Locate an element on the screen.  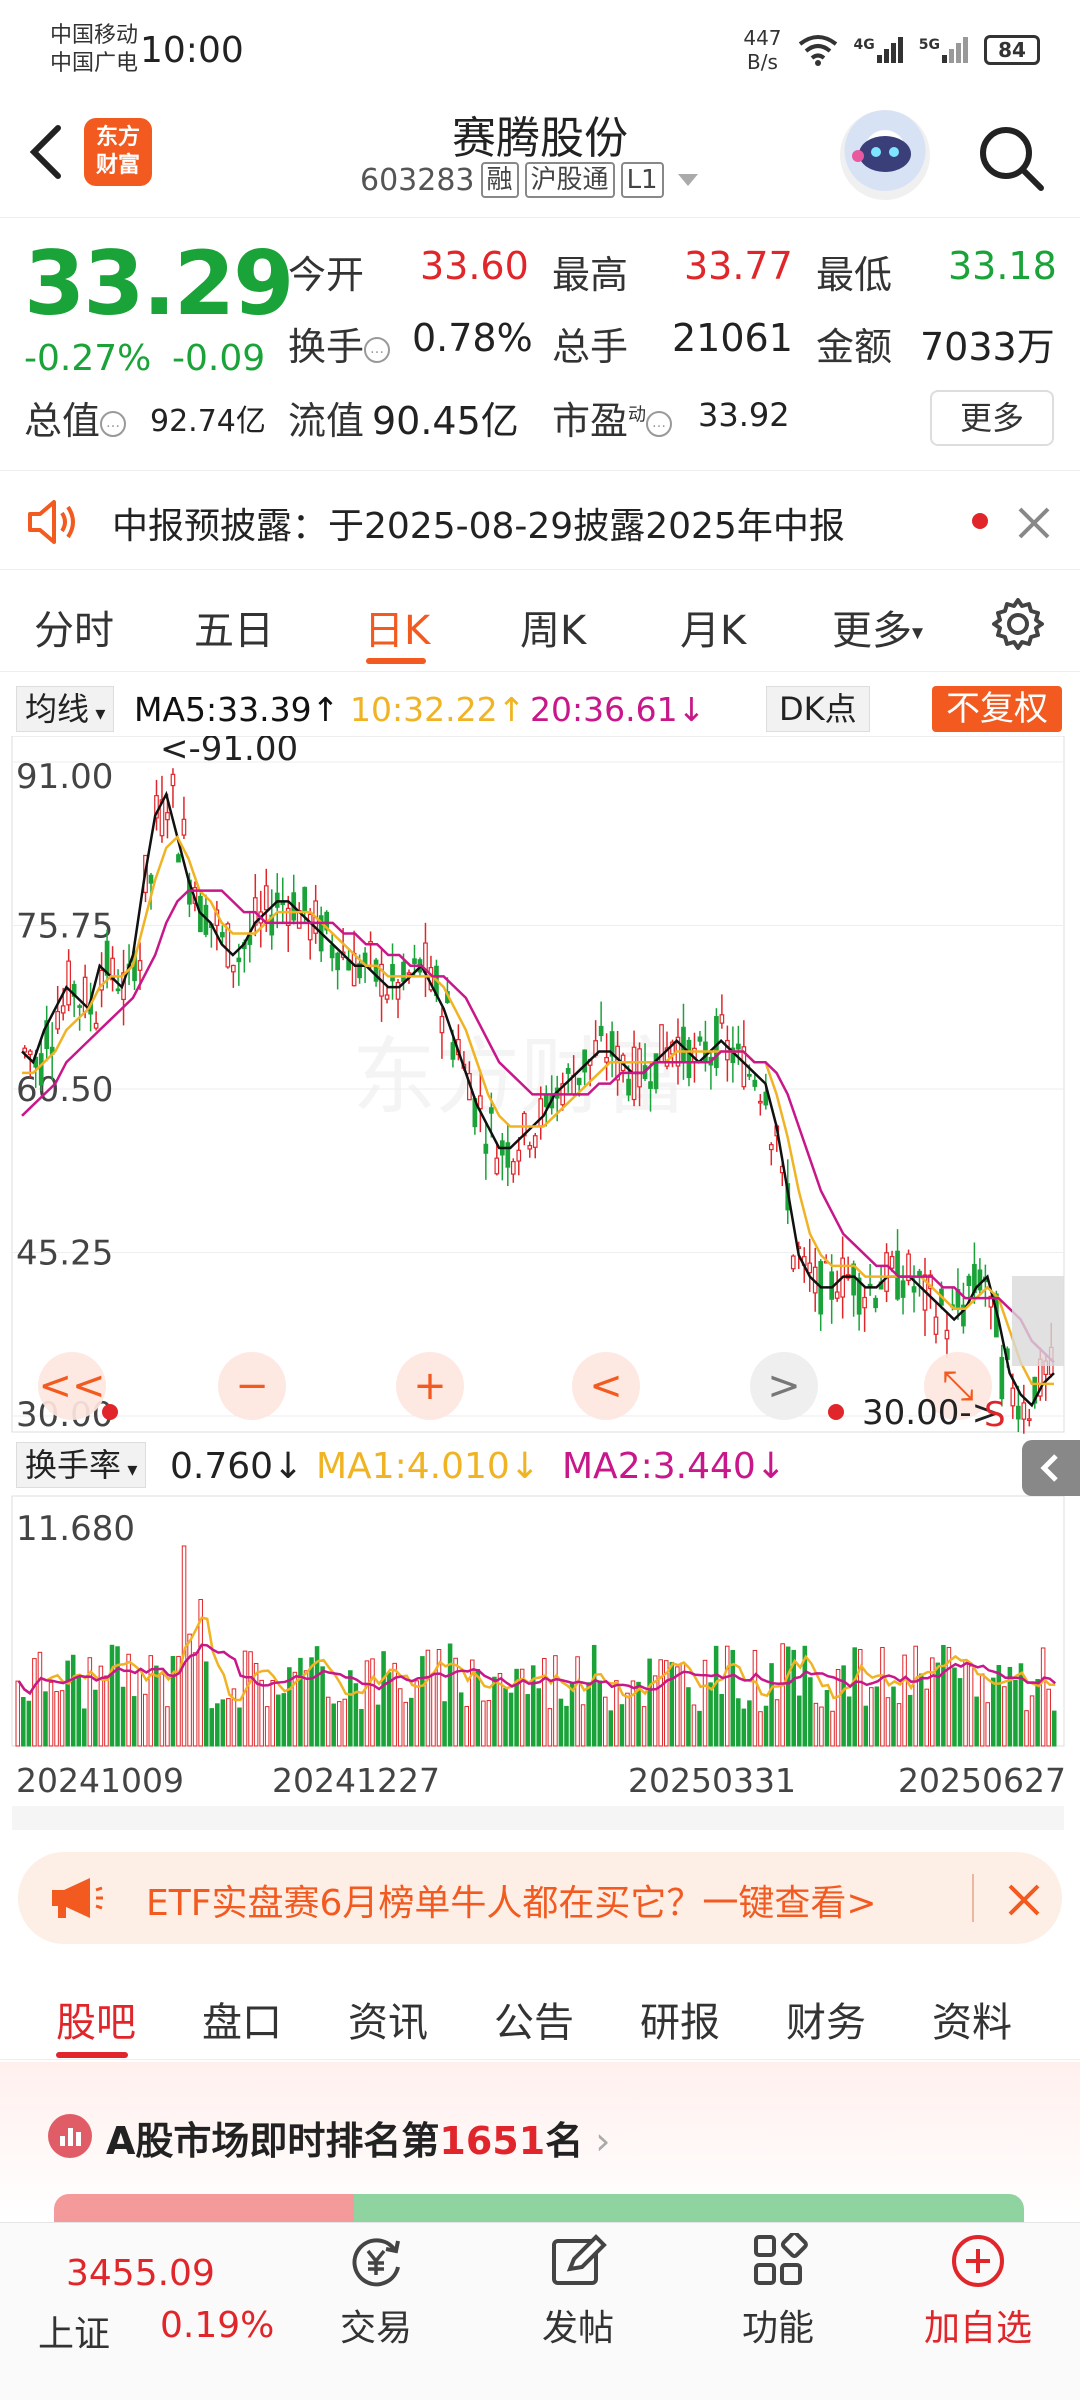
tab-pankou: 盘口 is located at coordinates (242, 2019).